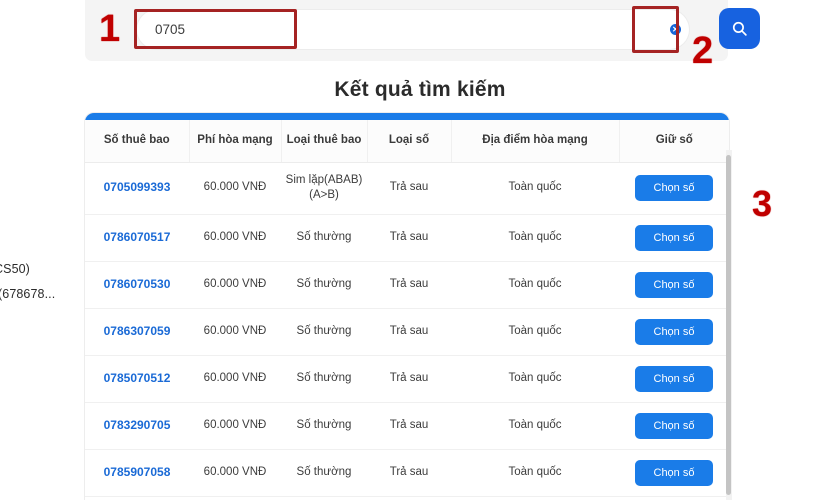 This screenshot has width=840, height=500. Describe the element at coordinates (110, 29) in the screenshot. I see `annotation-step-1: 1` at that location.